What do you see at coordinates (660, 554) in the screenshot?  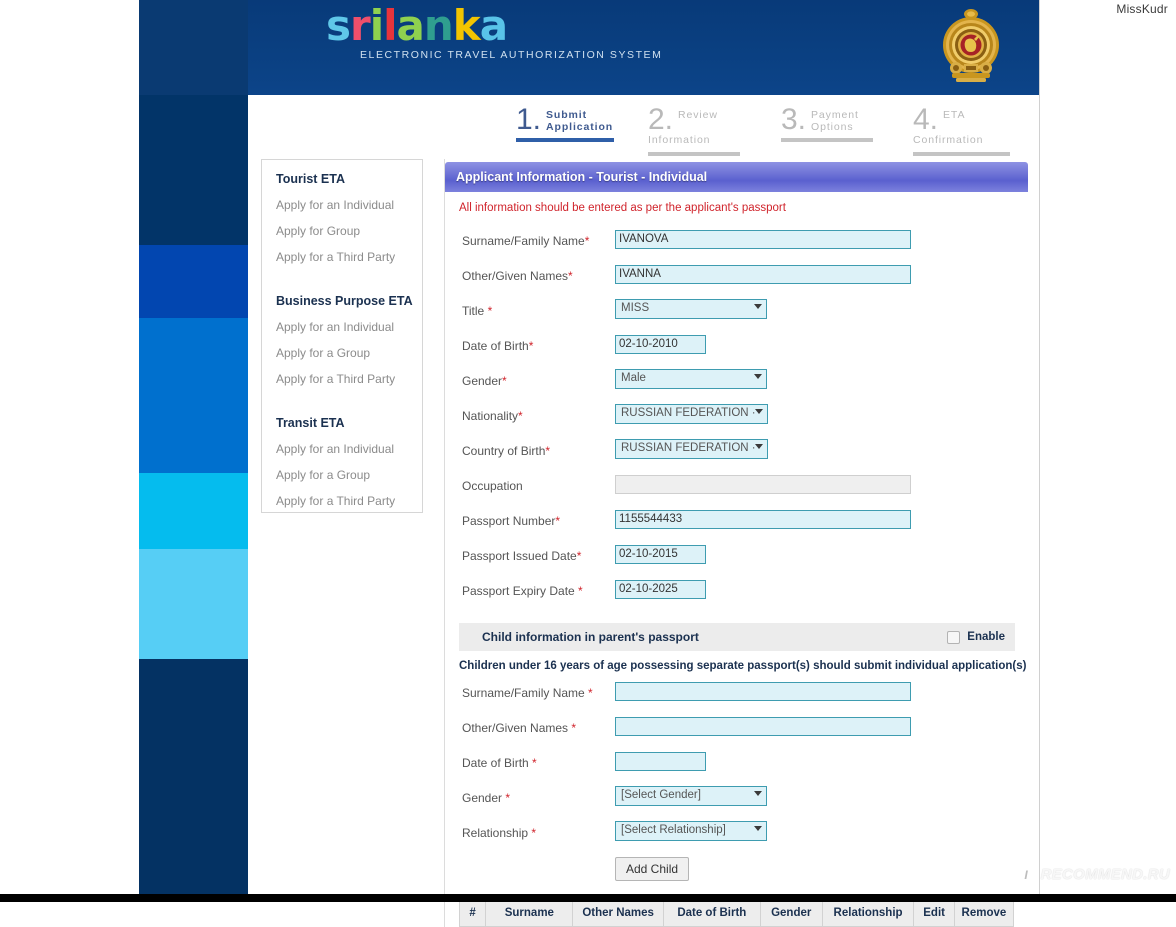 I see `passport-issued-input` at bounding box center [660, 554].